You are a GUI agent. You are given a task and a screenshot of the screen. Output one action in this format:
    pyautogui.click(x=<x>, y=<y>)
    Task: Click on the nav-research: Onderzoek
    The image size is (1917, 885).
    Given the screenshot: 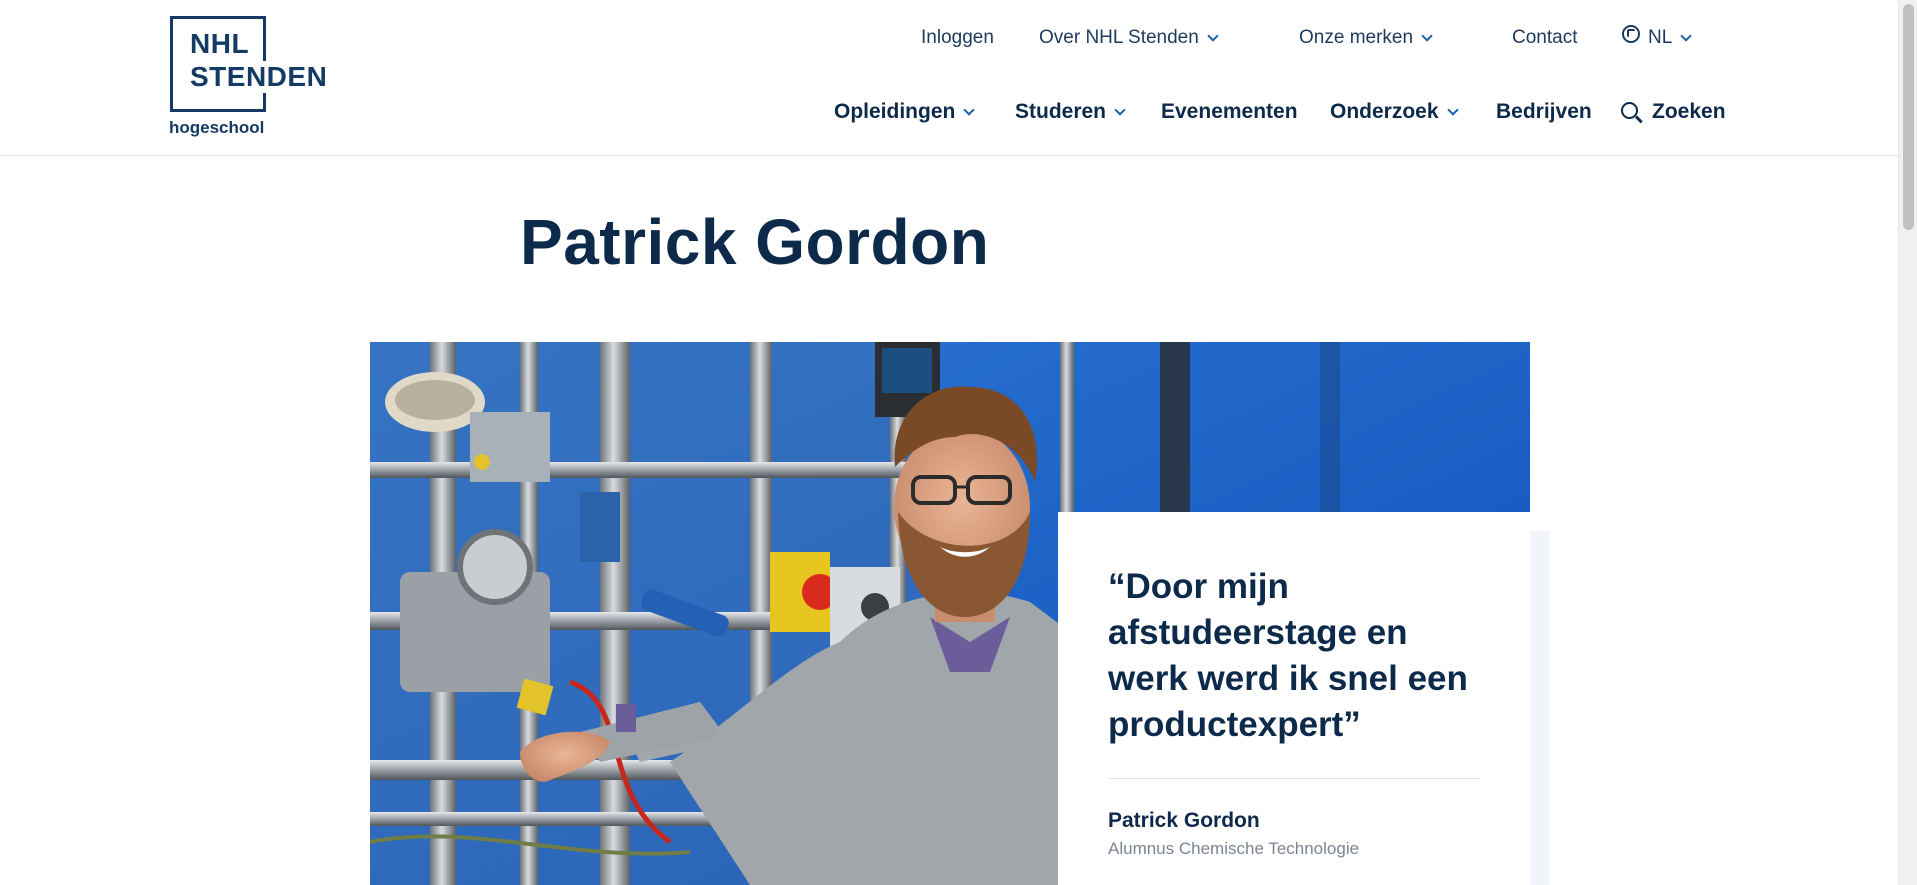 What is the action you would take?
    pyautogui.click(x=1394, y=112)
    